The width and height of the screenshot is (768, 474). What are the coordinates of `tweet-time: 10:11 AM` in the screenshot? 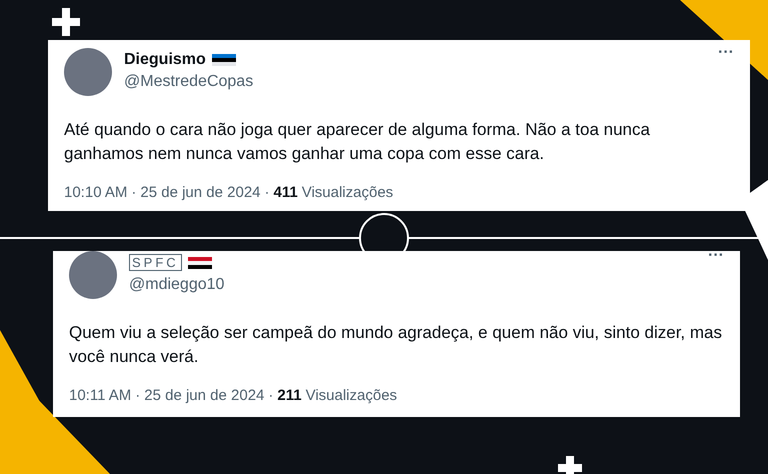 It's located at (100, 395).